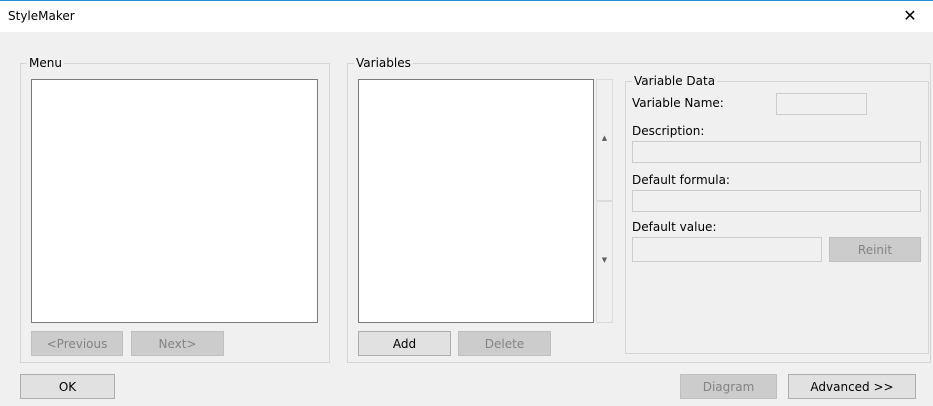  I want to click on default-value-label: Default value:, so click(674, 227).